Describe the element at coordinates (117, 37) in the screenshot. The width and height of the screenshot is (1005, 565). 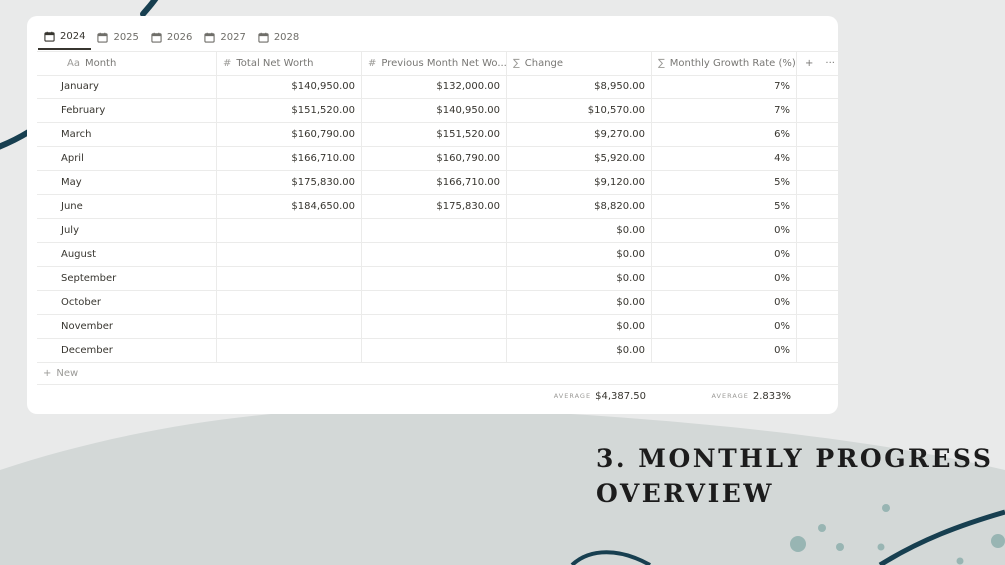
I see `tab-2025: 2025` at that location.